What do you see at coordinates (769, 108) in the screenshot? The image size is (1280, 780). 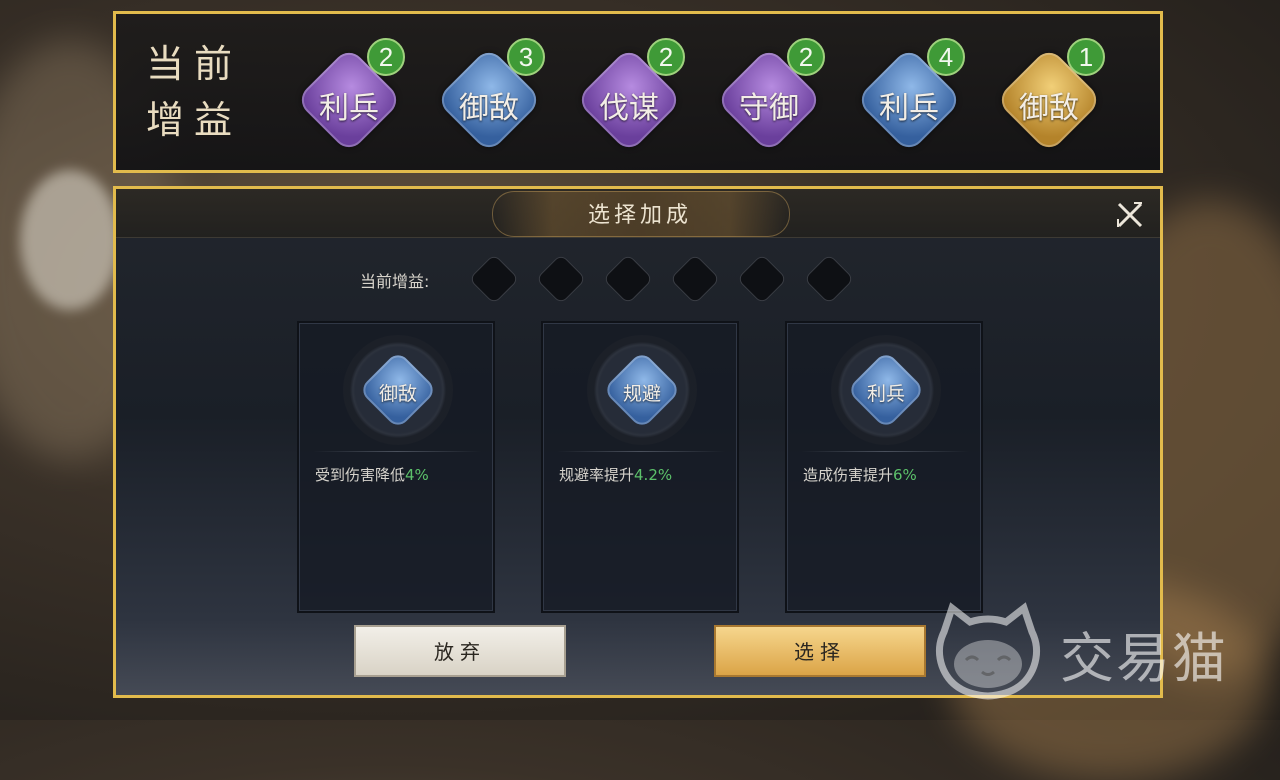 I see `buff-label: 守御` at bounding box center [769, 108].